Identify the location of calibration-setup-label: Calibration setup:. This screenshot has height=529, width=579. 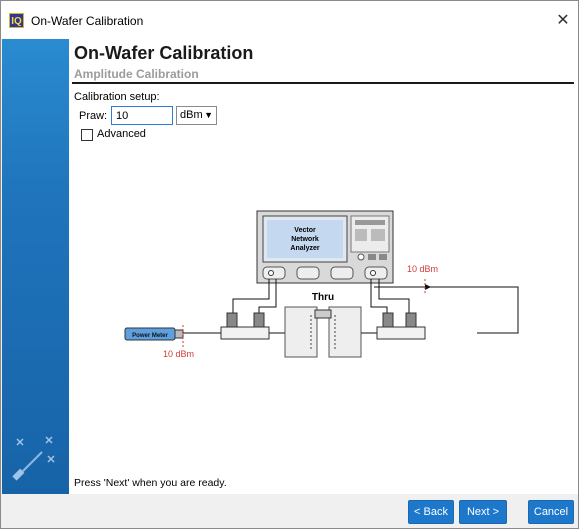
(117, 97).